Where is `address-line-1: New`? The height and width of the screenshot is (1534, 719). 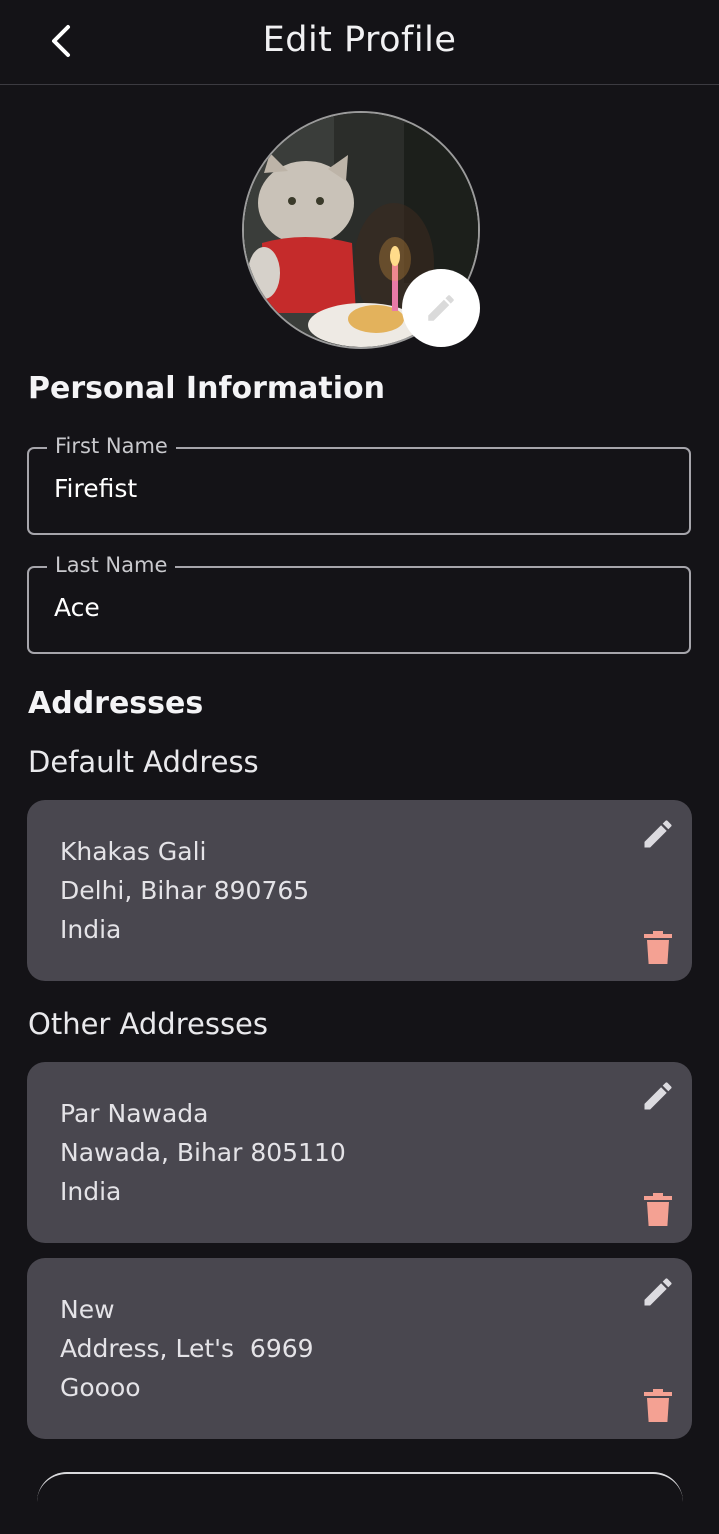
address-line-1: New is located at coordinates (87, 1309).